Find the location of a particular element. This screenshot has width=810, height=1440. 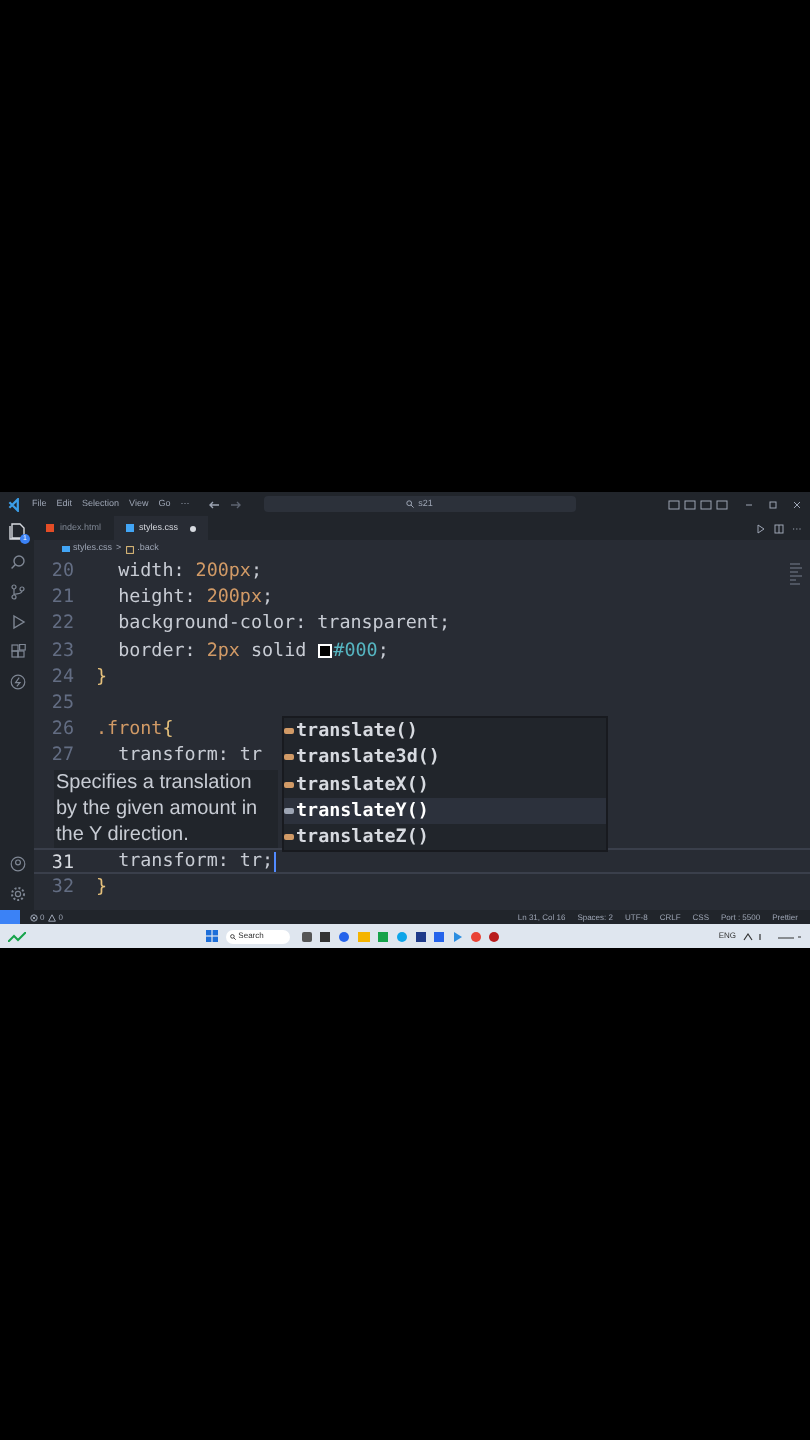

run-icon is located at coordinates (761, 528).